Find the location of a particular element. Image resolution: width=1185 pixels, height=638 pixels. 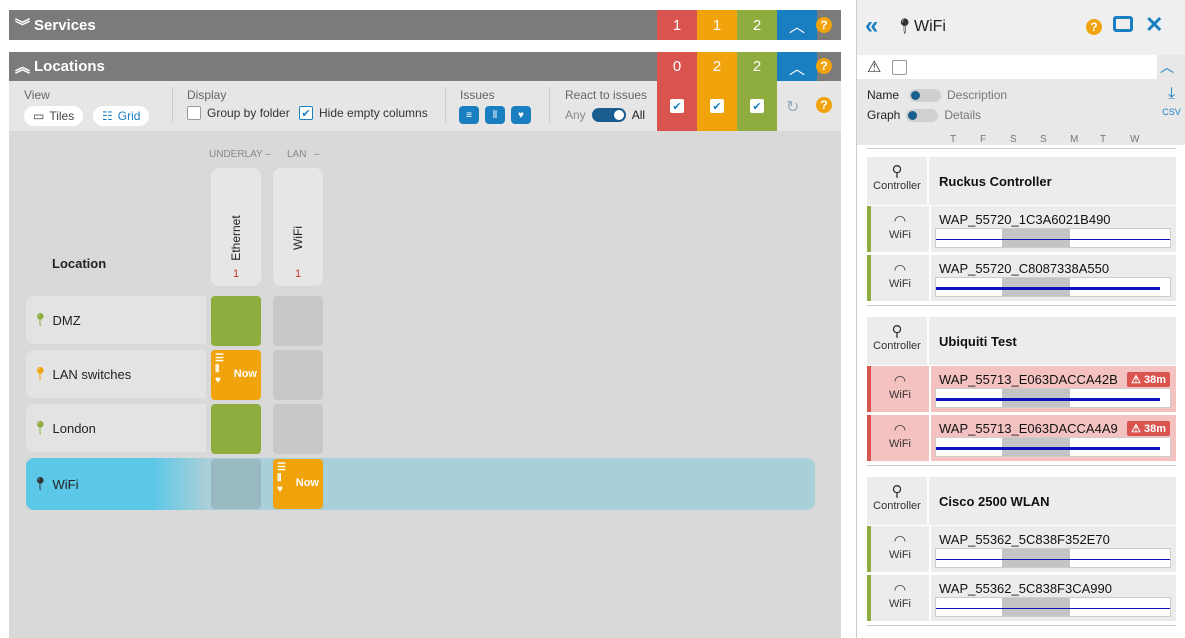

cell-dmz-ethernet is located at coordinates (236, 321).